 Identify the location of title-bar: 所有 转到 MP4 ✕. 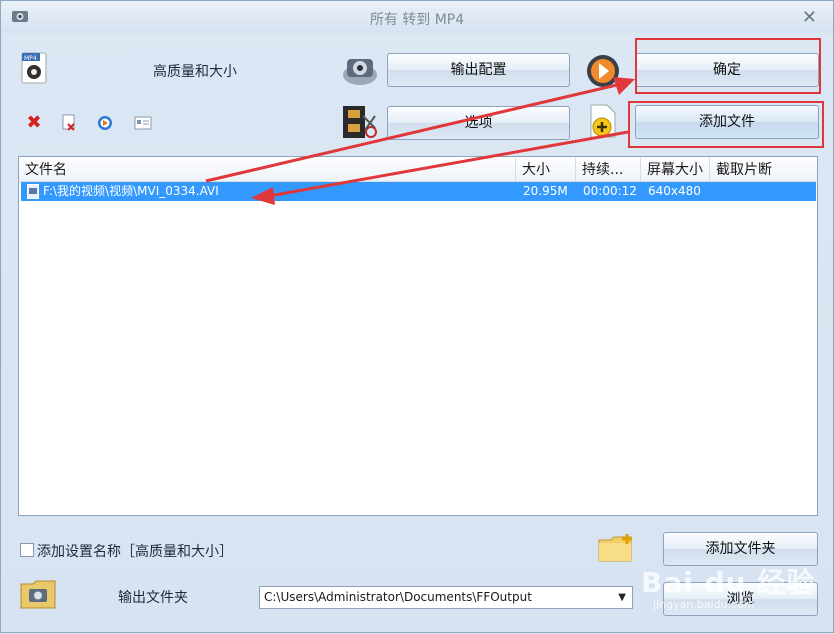
(417, 17).